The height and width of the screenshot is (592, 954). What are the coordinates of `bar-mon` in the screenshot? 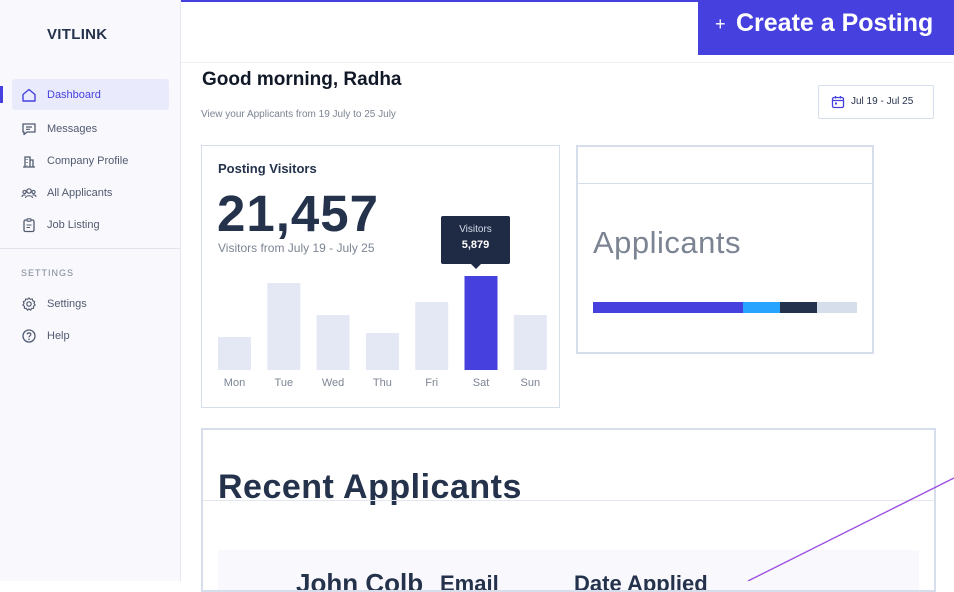 It's located at (234, 353).